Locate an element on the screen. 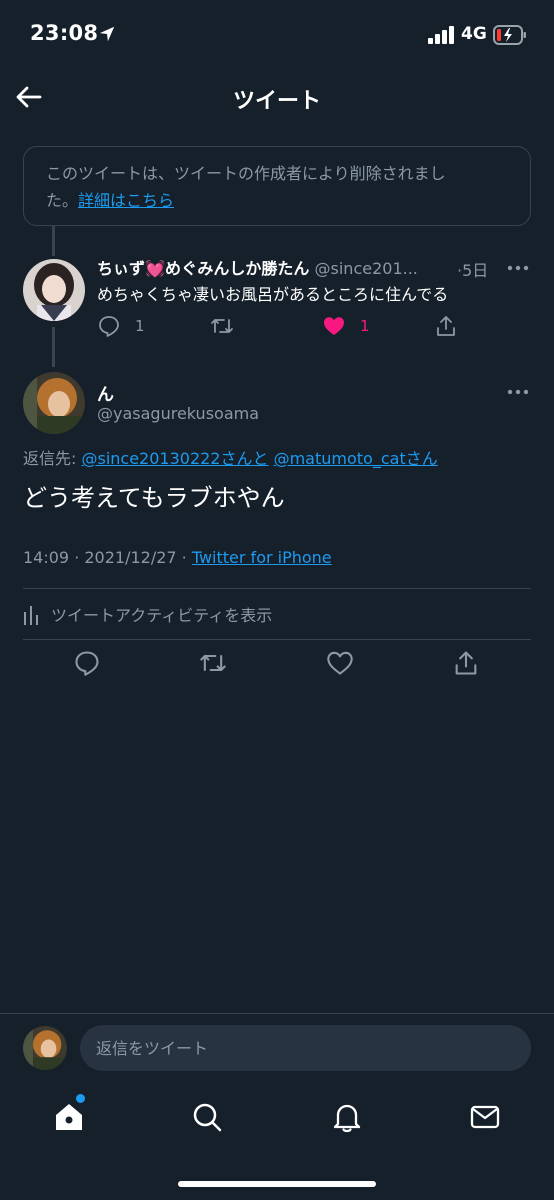 This screenshot has height=1200, width=554. unread-indicator is located at coordinates (80, 1098).